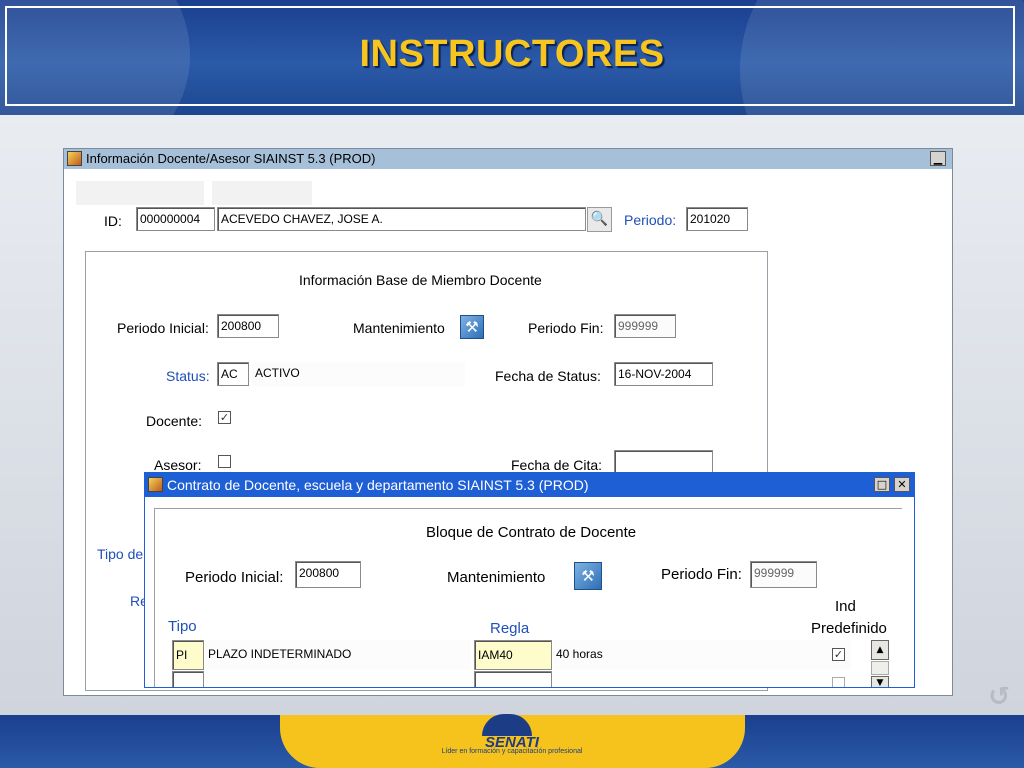  Describe the element at coordinates (358, 374) in the screenshot. I see `status-description: ACTIVO` at that location.